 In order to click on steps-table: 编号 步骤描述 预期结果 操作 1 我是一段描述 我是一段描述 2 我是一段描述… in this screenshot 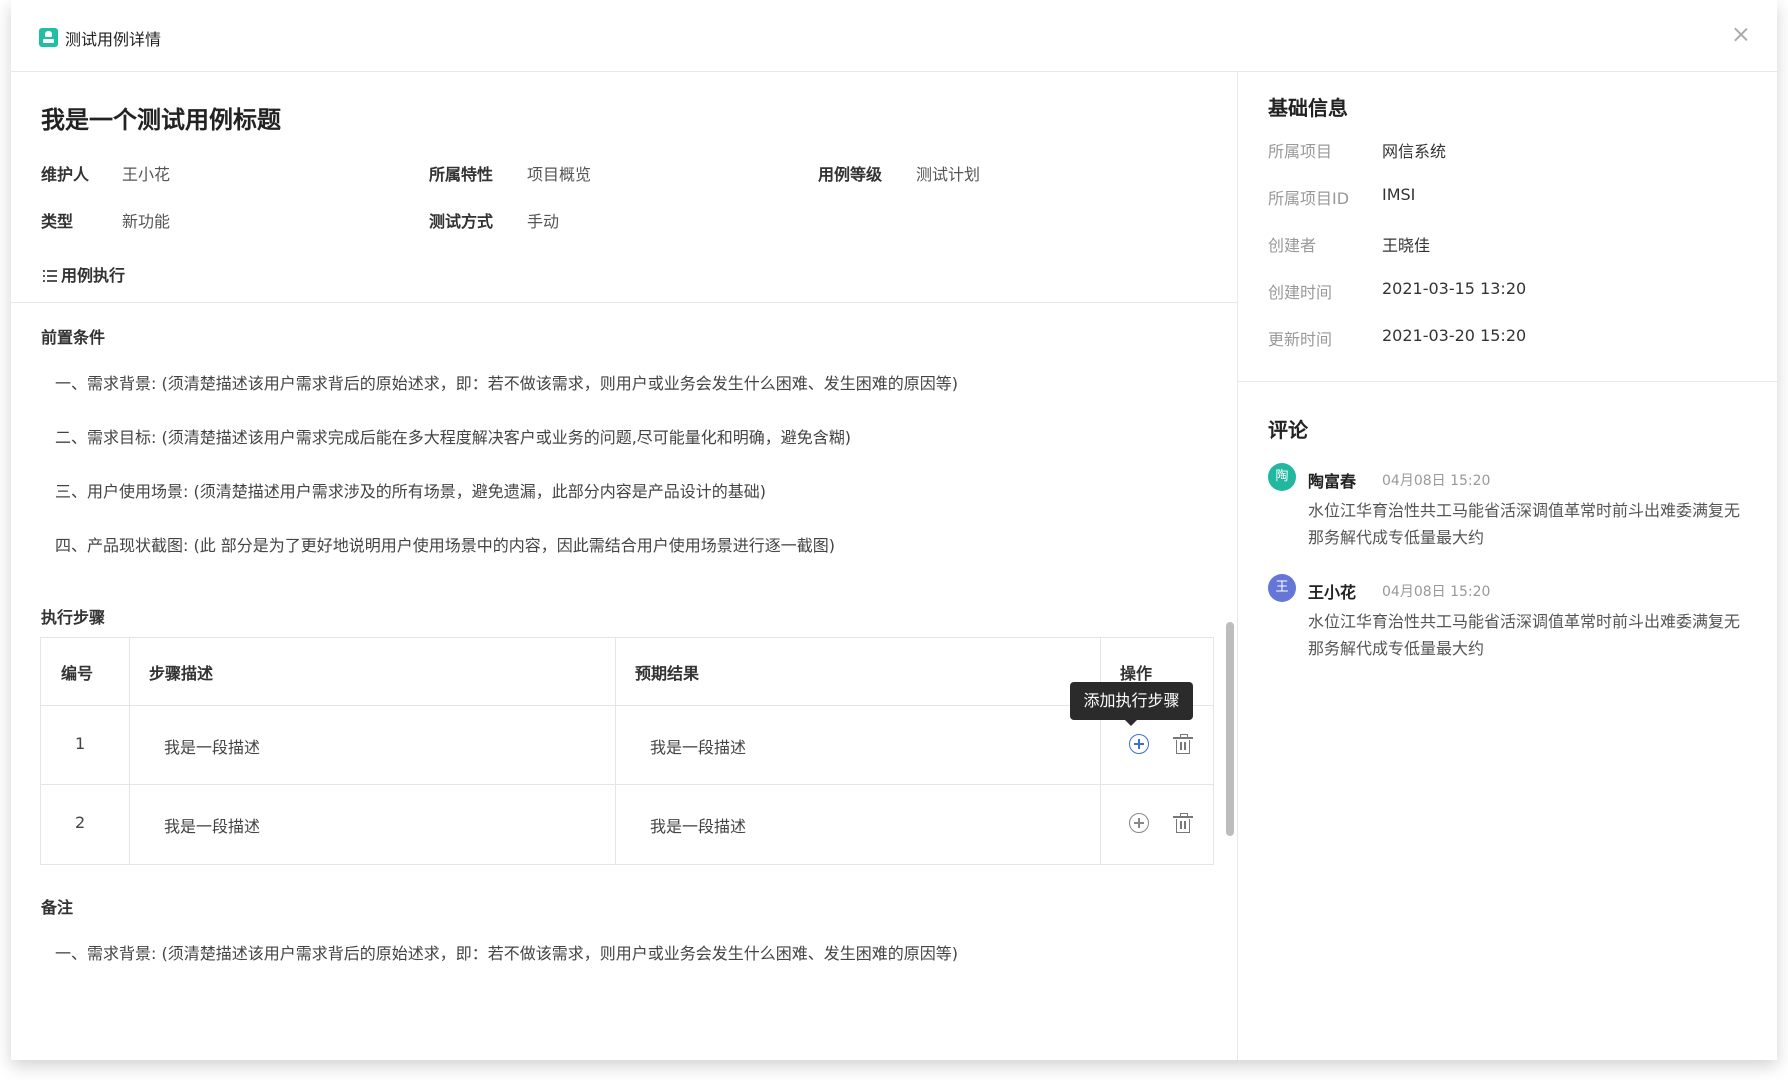, I will do `click(627, 751)`.